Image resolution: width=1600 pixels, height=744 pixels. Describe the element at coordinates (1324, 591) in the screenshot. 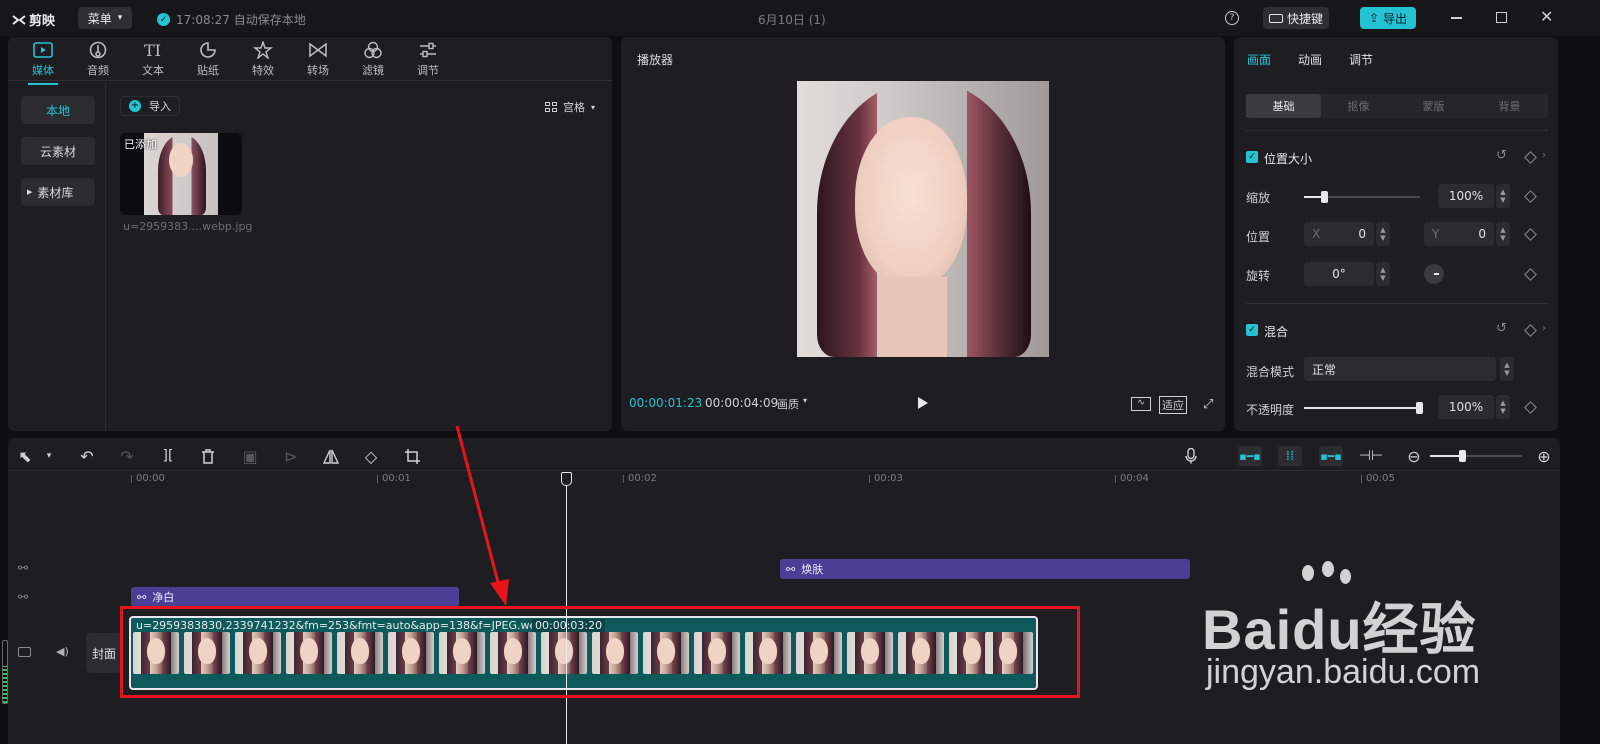

I see `paw-icon` at that location.